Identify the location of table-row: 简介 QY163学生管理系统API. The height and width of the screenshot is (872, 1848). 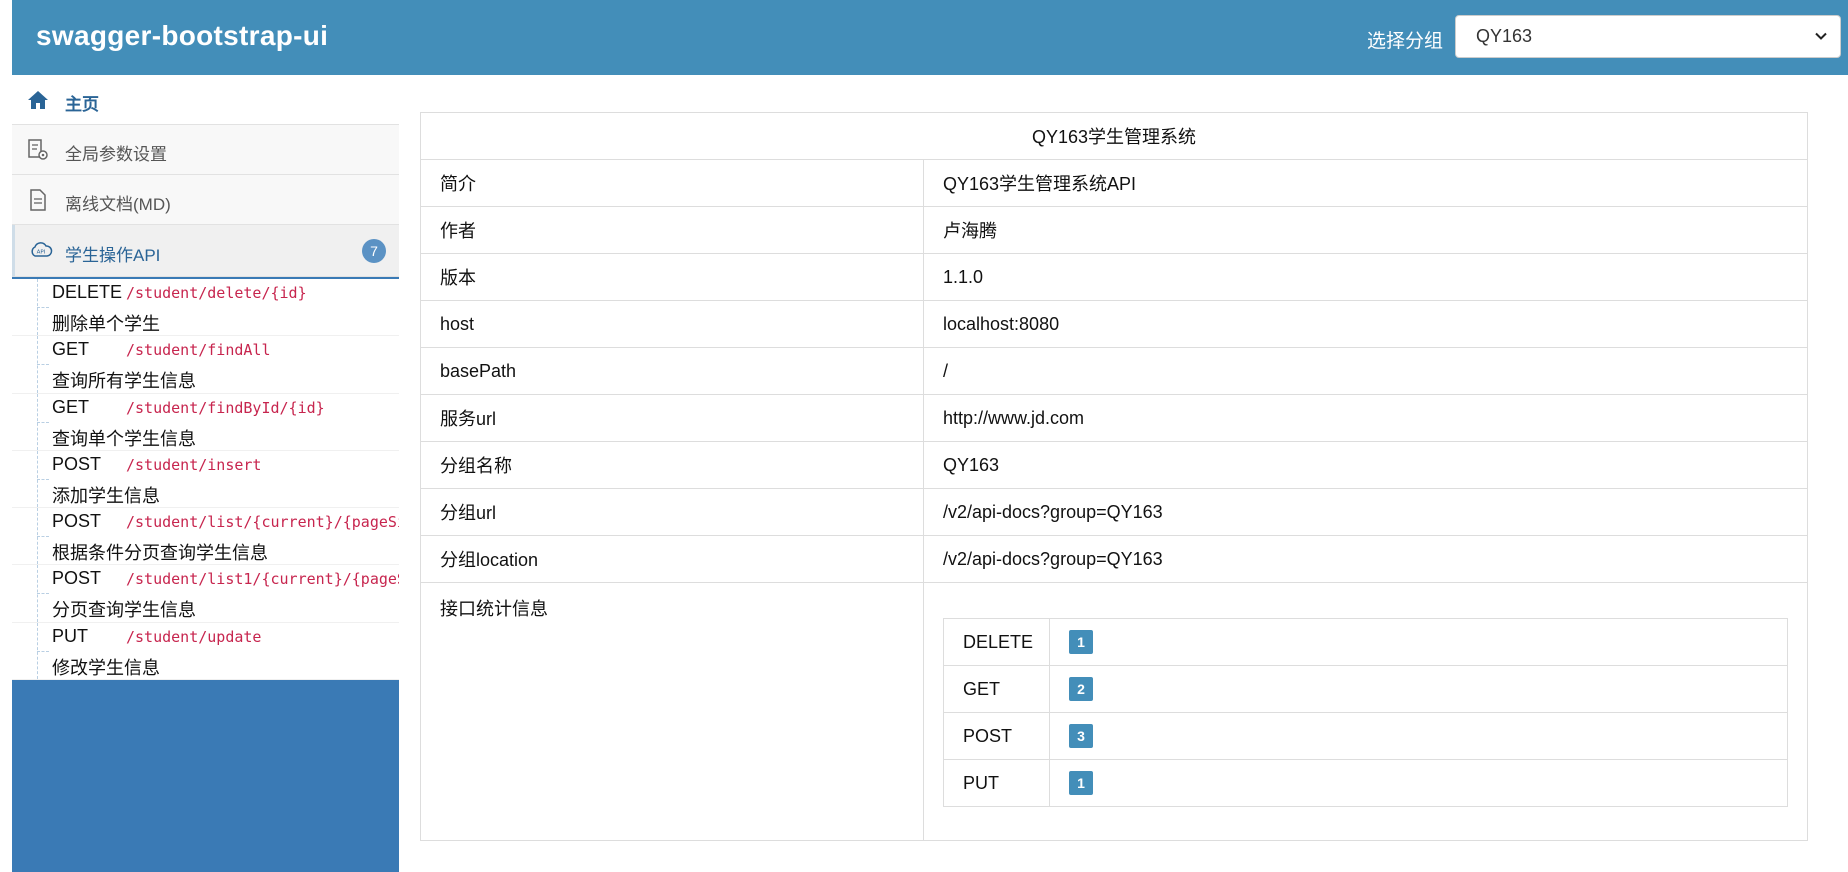
(1114, 183).